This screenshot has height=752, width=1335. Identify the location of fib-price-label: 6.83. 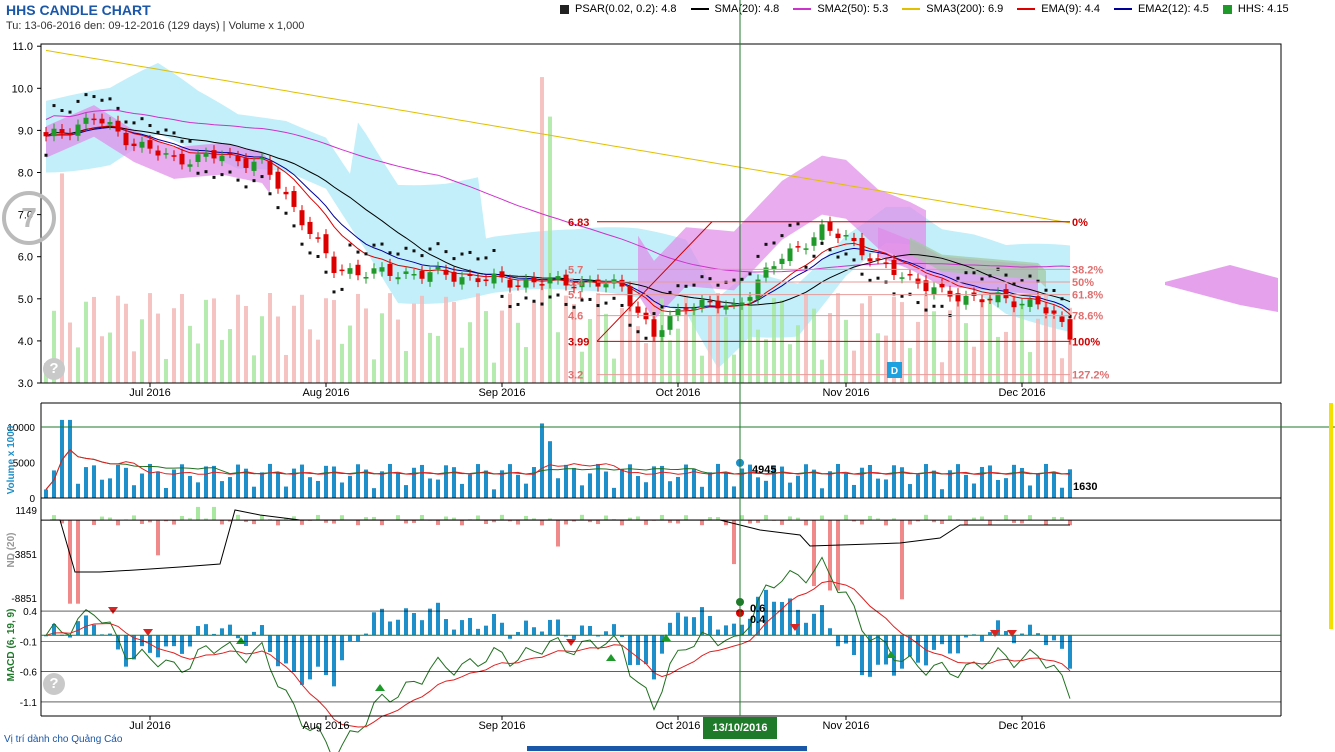
(578, 223).